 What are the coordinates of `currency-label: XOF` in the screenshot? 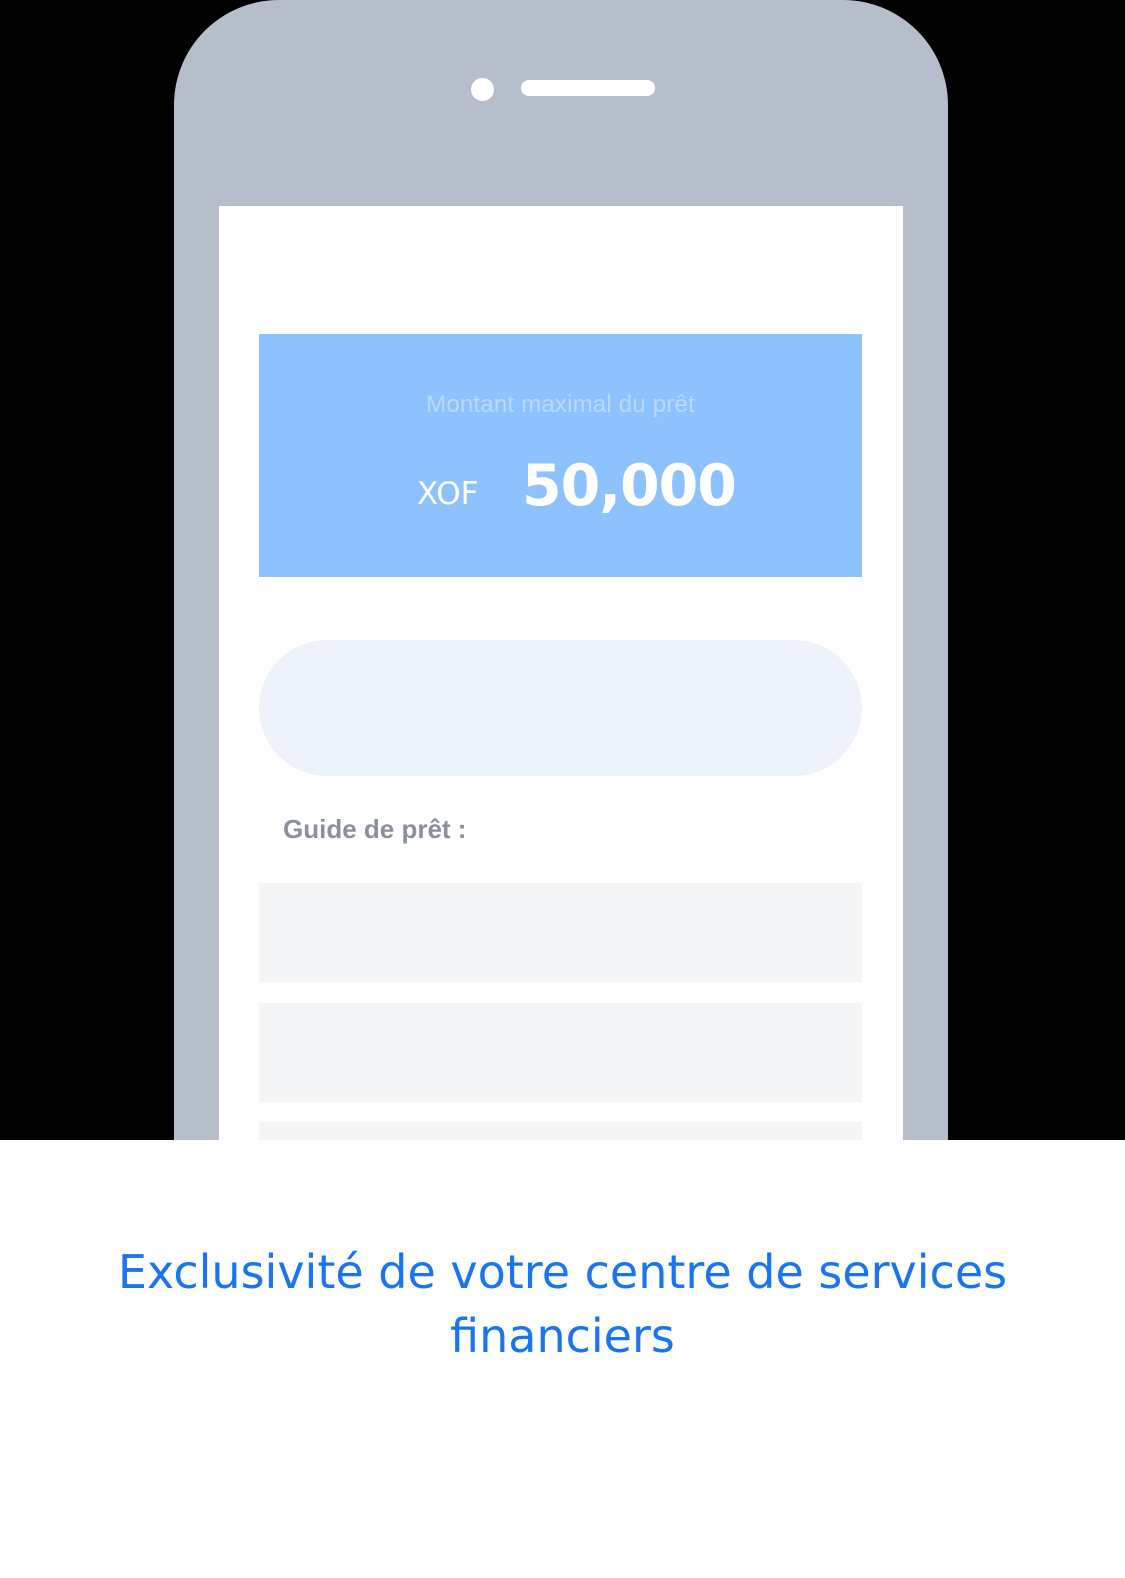 It's located at (448, 494).